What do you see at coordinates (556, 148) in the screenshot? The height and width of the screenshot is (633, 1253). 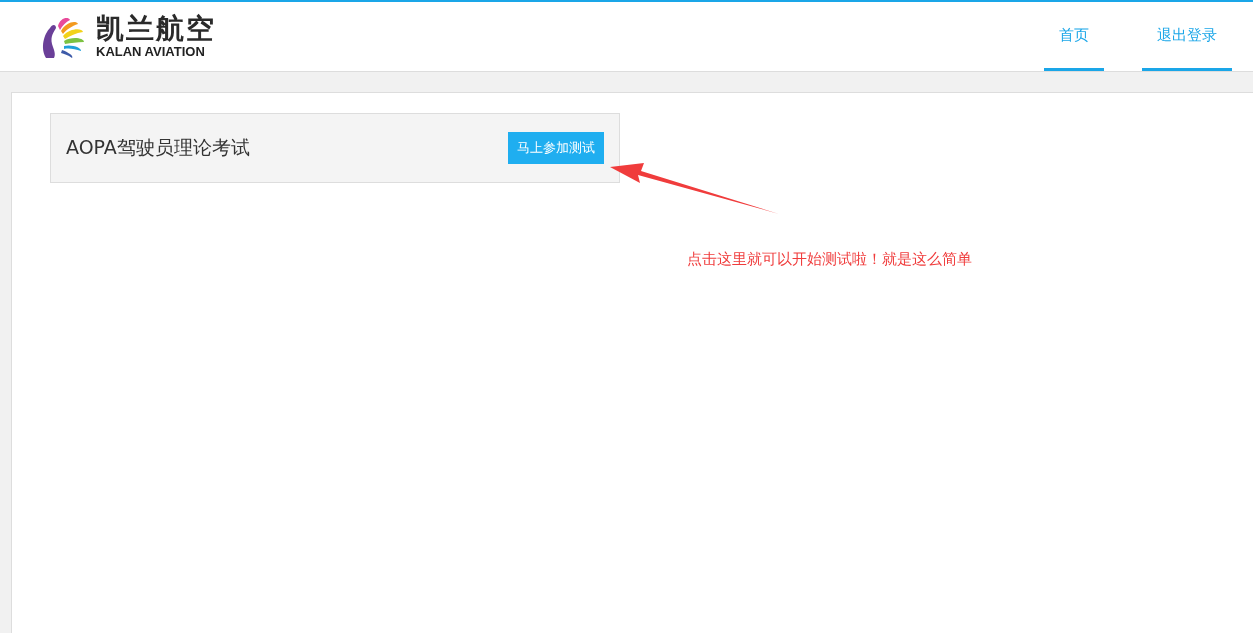 I see `start-test-button: 马上参加测试` at bounding box center [556, 148].